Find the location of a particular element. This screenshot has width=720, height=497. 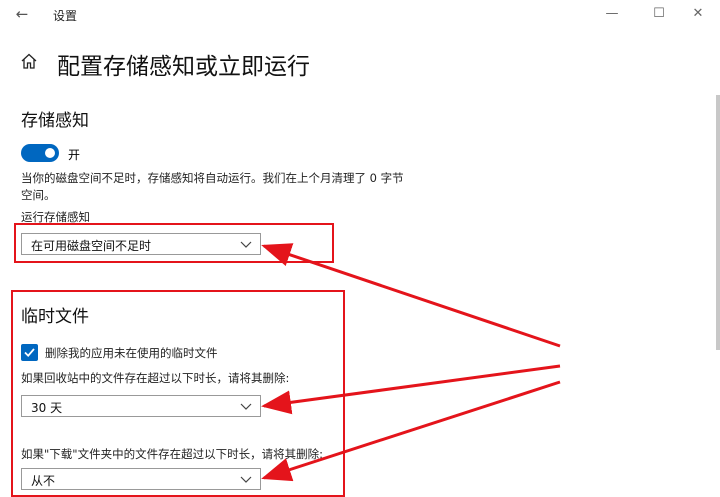

page-title: 配置存储感知或立即运行 is located at coordinates (183, 67).